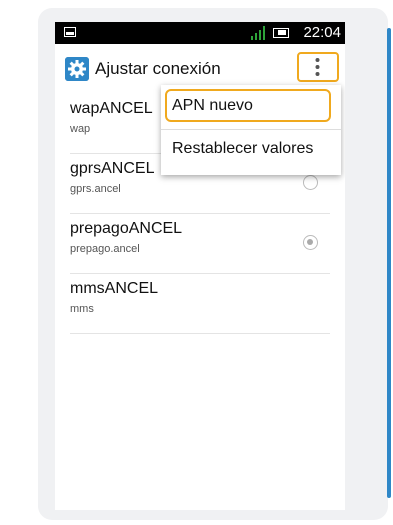 The height and width of the screenshot is (525, 393). What do you see at coordinates (243, 148) in the screenshot?
I see `menu-item-label: Restablecer valores` at bounding box center [243, 148].